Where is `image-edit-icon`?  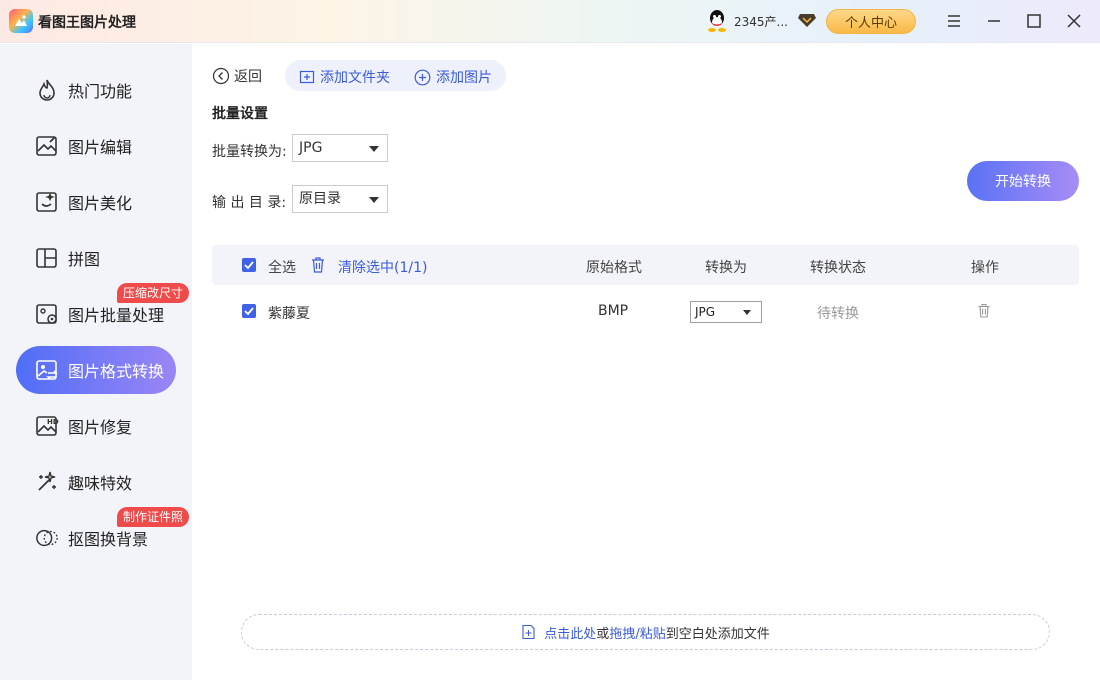 image-edit-icon is located at coordinates (47, 146).